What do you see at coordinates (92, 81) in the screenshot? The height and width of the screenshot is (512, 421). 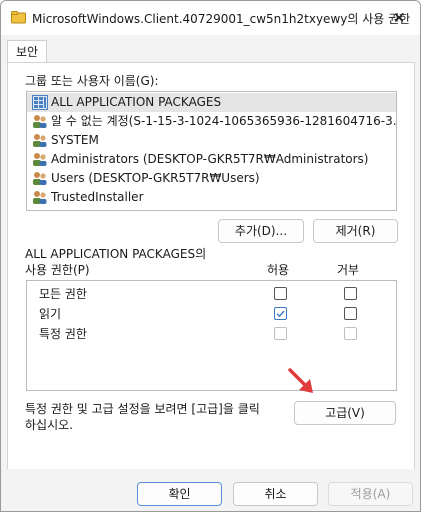 I see `groups-label: 그룹 또는 사용자 이름(G):` at bounding box center [92, 81].